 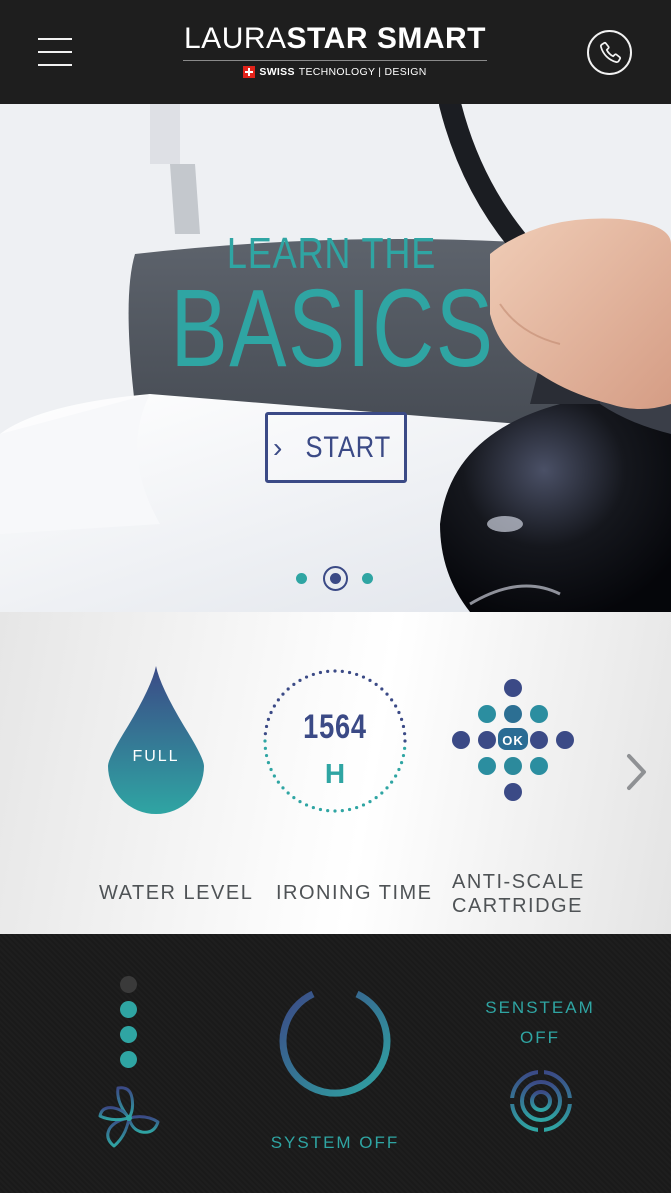 I want to click on water-level-label: WATER LEVEL, so click(x=176, y=893).